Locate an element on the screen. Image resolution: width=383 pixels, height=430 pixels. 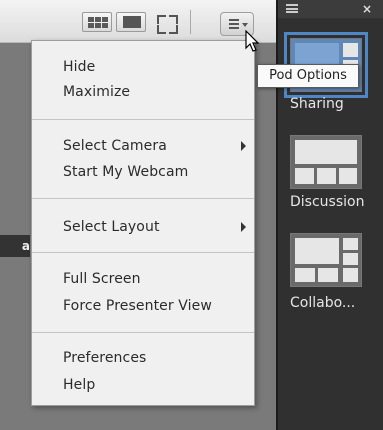
close-icon: × is located at coordinates (367, 9).